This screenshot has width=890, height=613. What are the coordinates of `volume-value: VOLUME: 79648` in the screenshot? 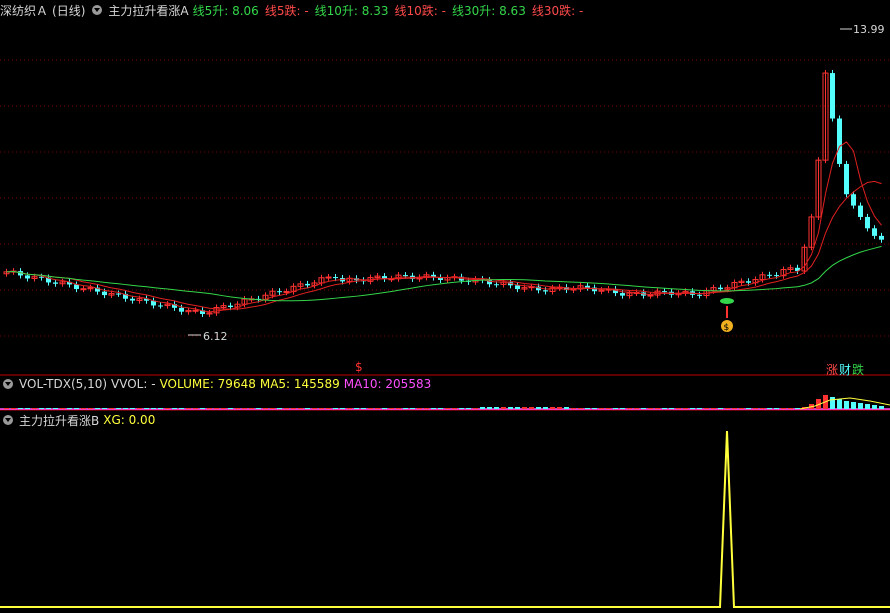 It's located at (207, 384).